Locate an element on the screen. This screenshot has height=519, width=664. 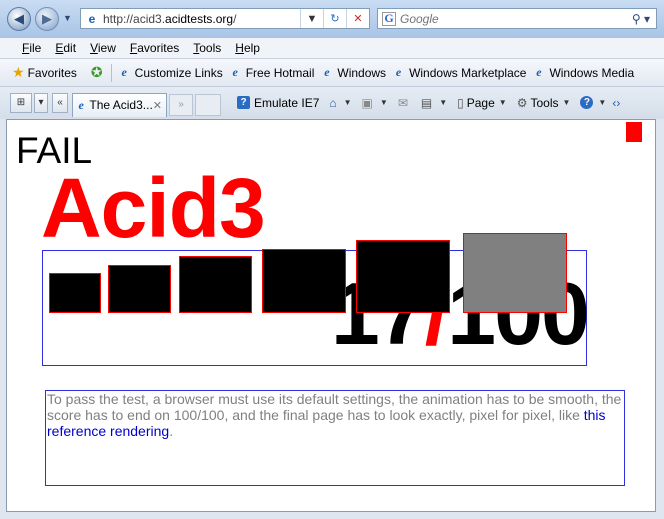
forward-arrow-icon: ▶ is located at coordinates (47, 18).